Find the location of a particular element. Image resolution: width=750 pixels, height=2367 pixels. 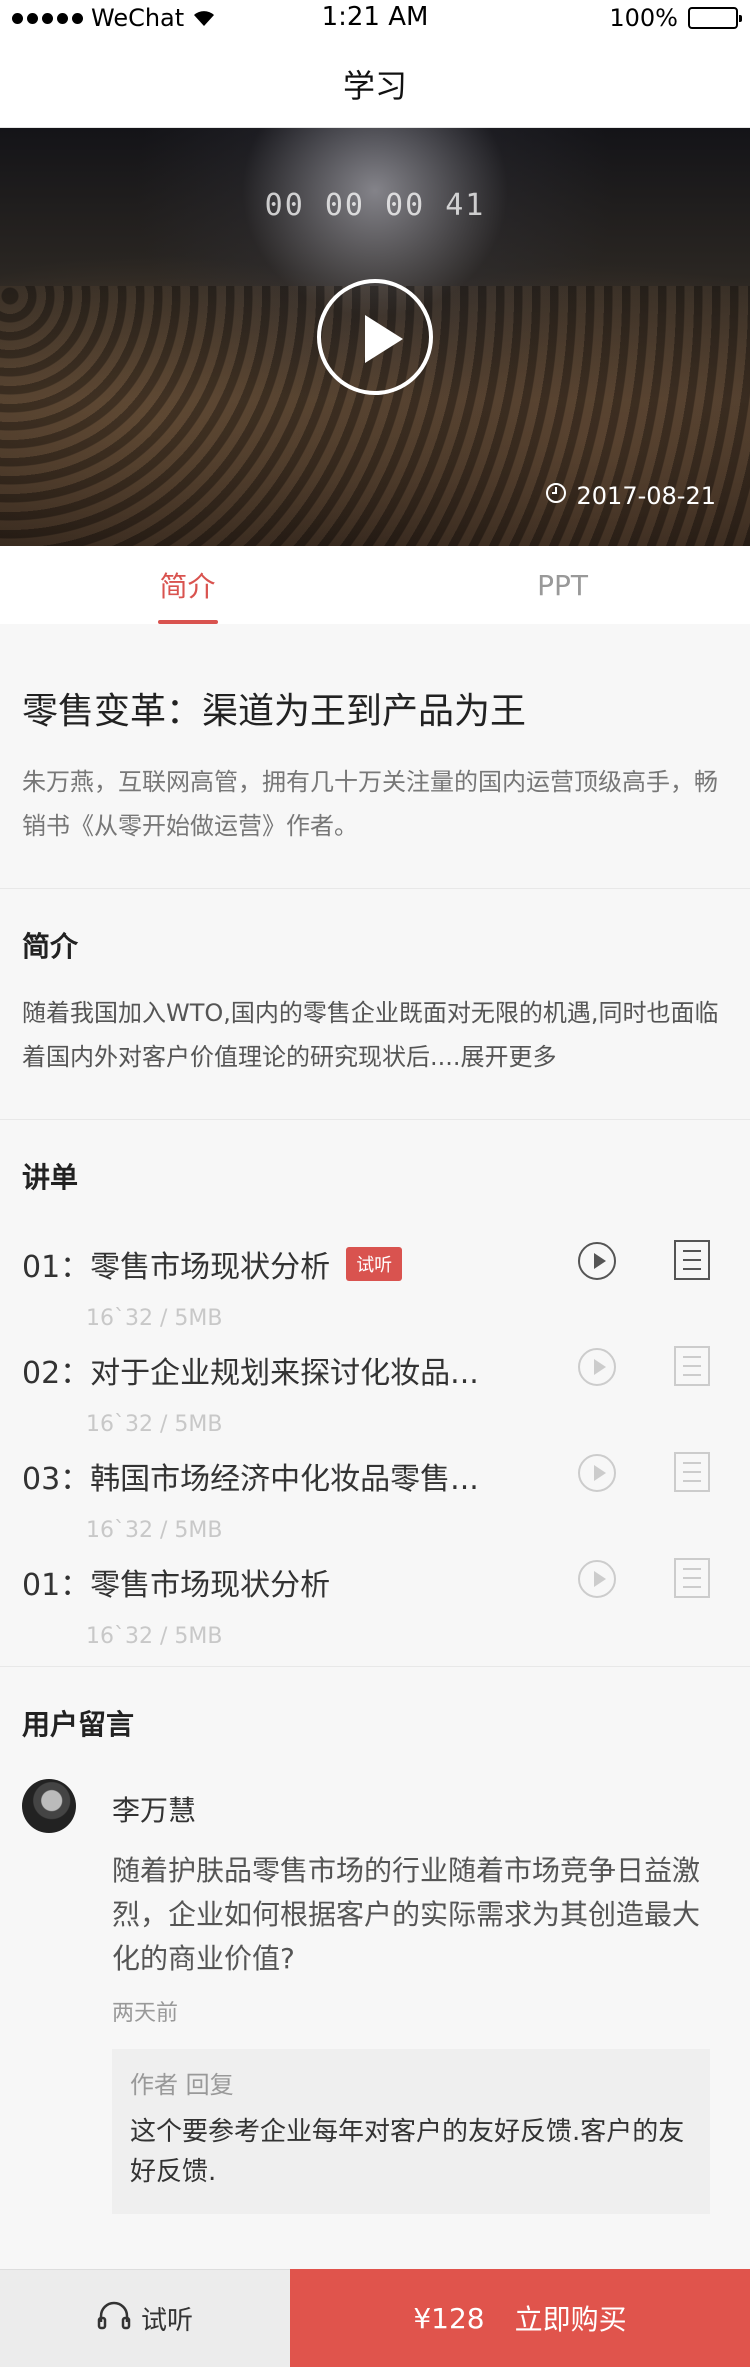

avatar is located at coordinates (49, 1806).